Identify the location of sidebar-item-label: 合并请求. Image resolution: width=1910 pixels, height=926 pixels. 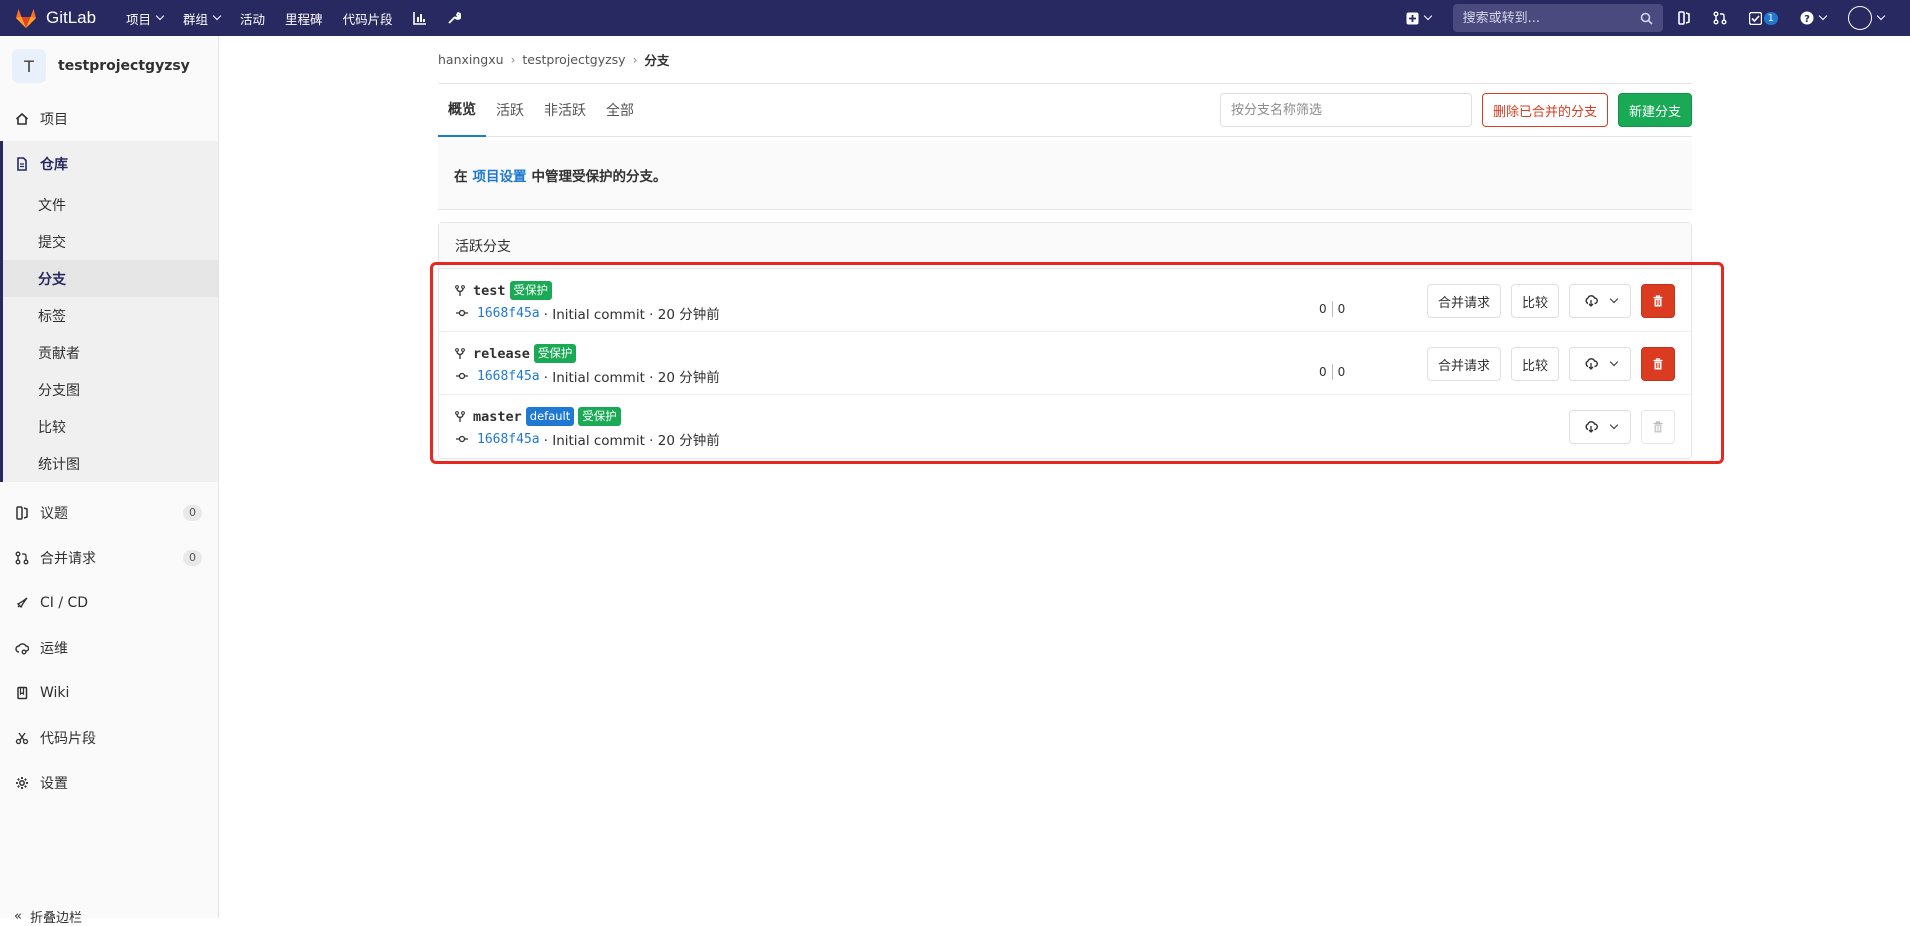
(68, 558).